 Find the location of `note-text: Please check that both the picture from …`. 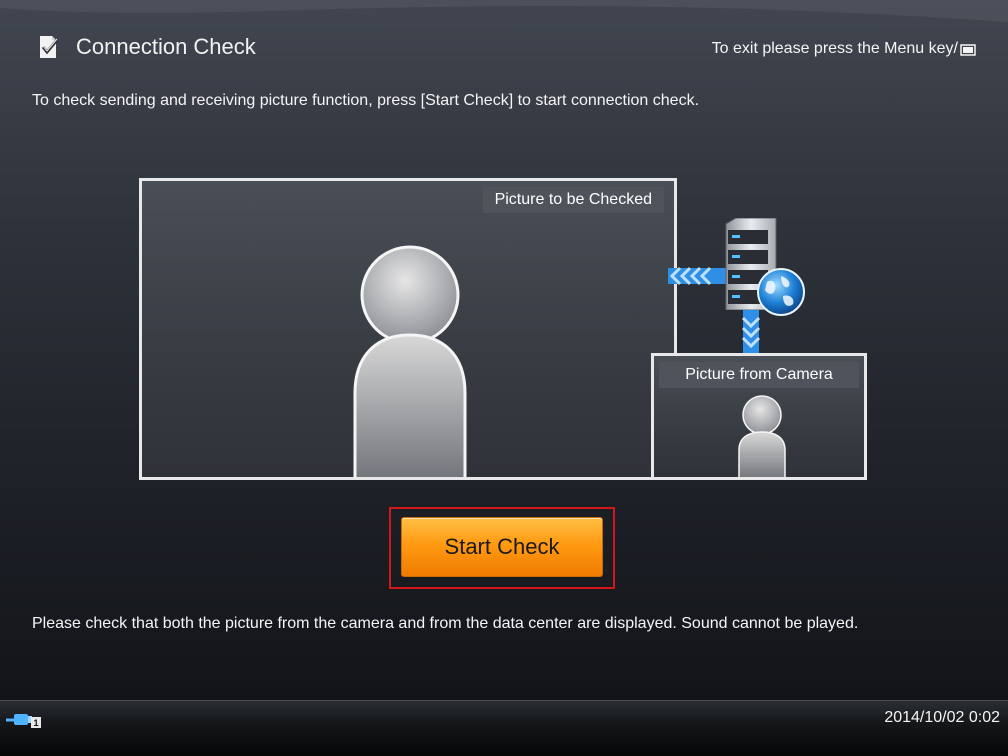

note-text: Please check that both the picture from … is located at coordinates (445, 623).